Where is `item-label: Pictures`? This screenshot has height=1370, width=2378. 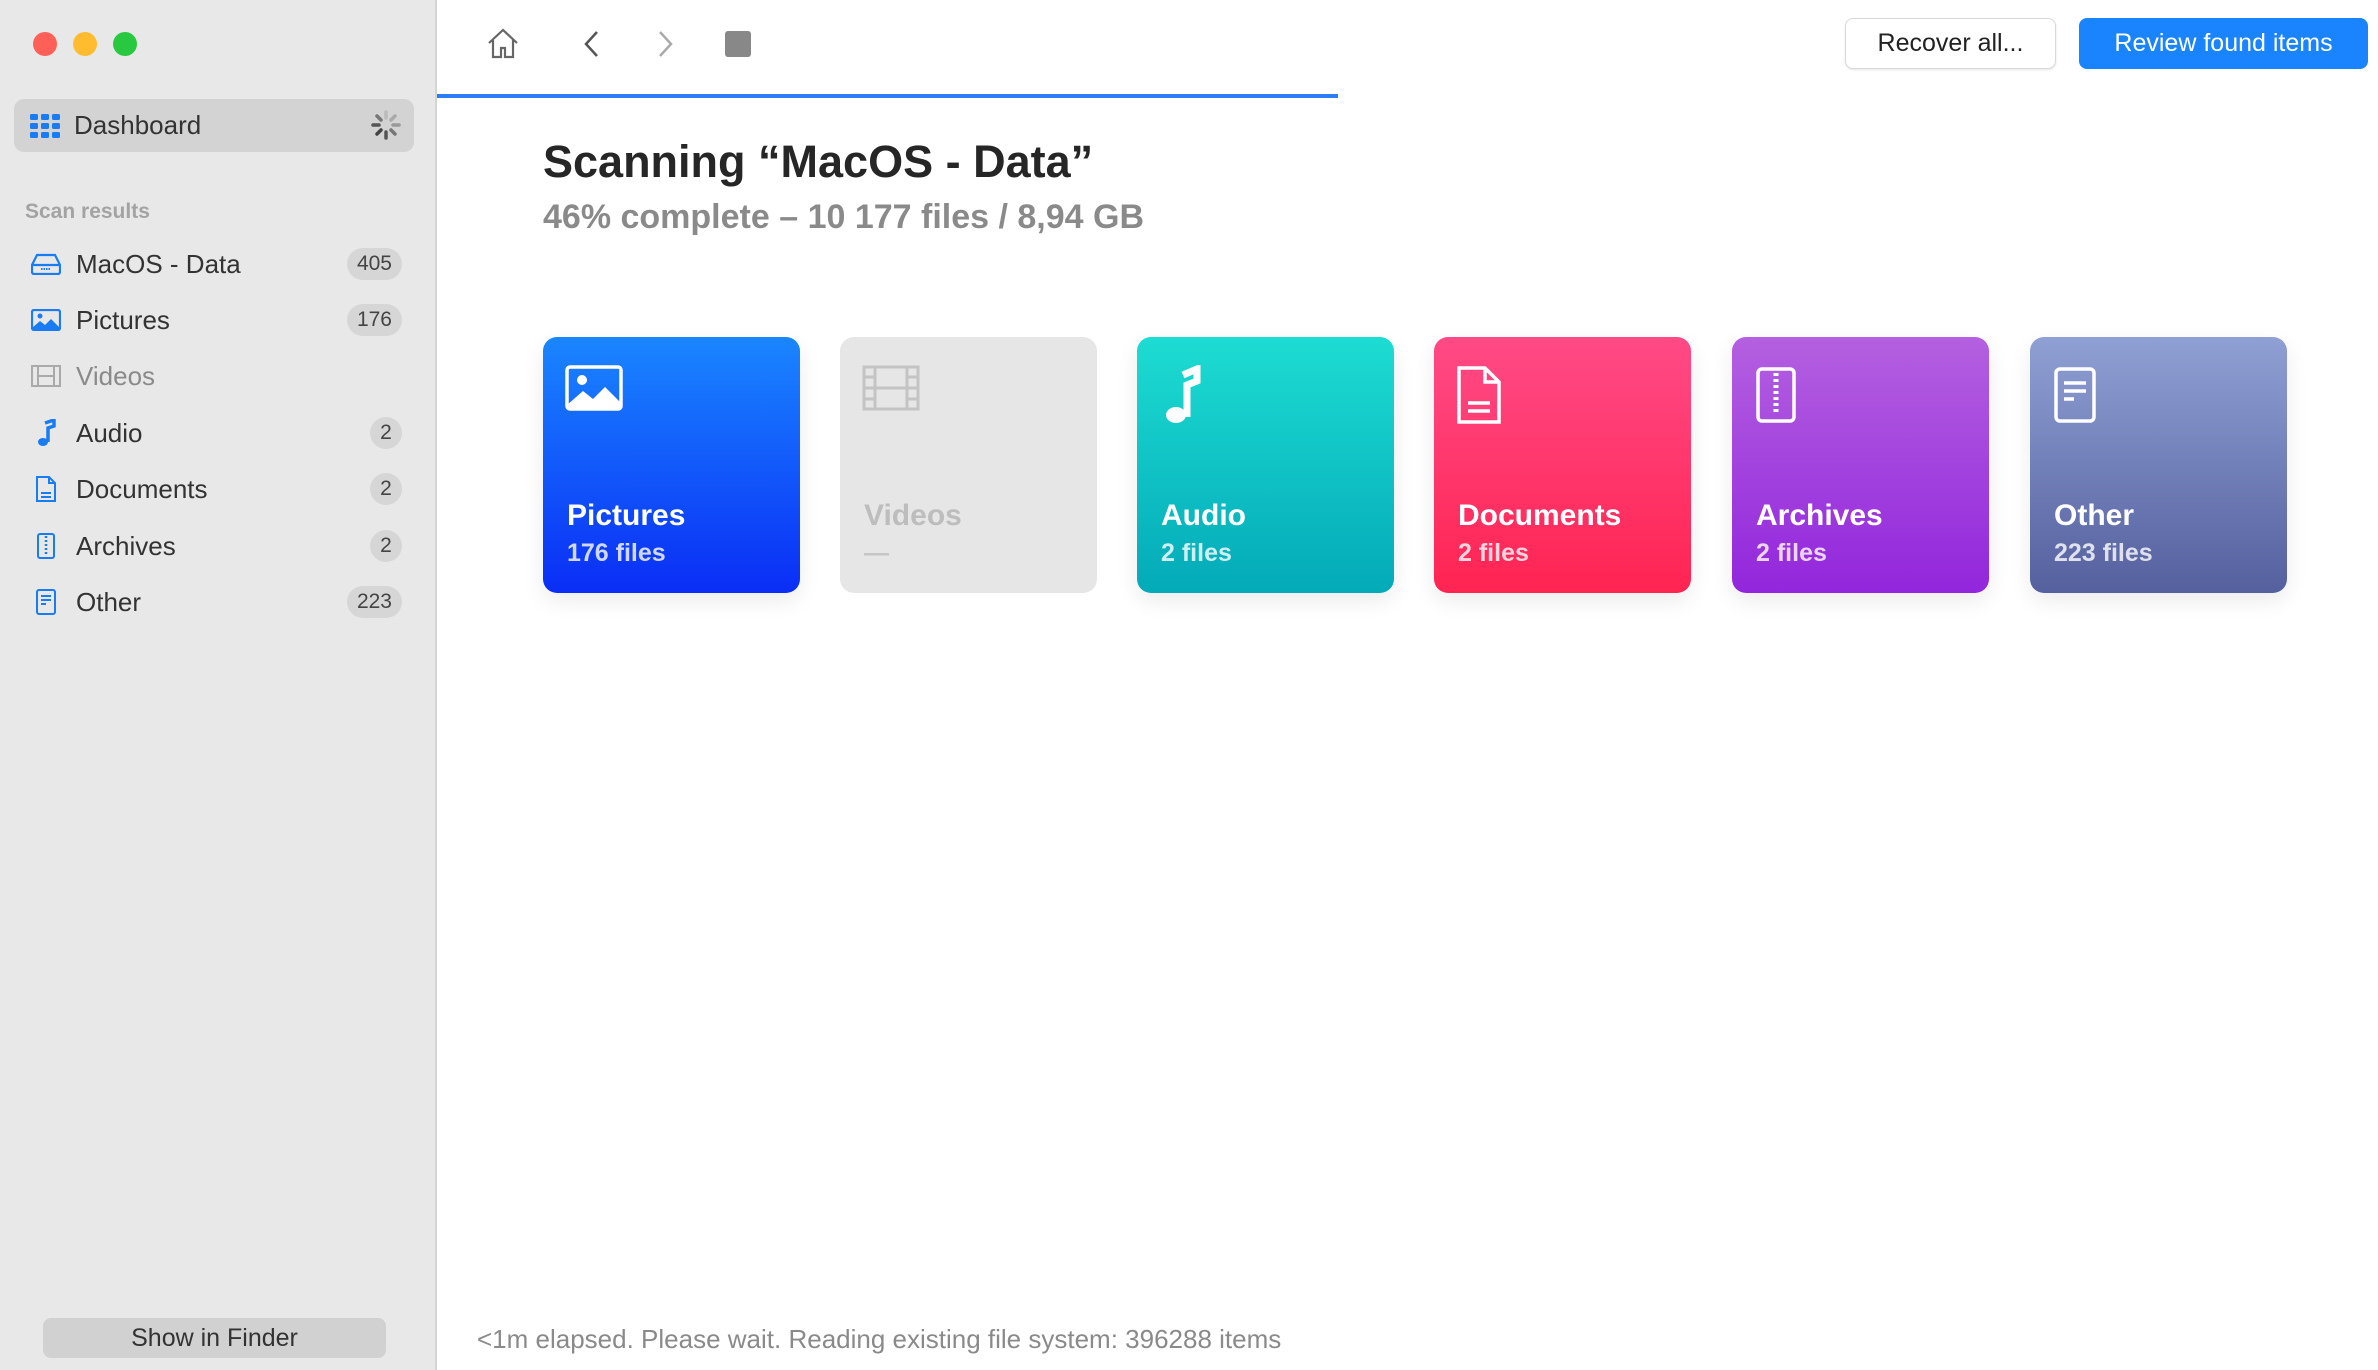 item-label: Pictures is located at coordinates (123, 319).